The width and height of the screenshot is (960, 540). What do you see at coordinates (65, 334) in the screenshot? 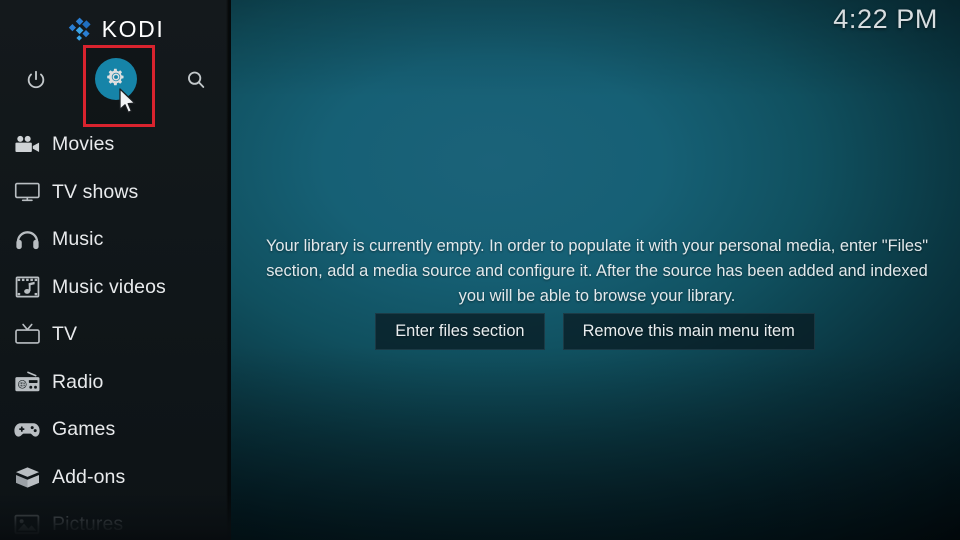
I see `sidebar-item-label: TV` at bounding box center [65, 334].